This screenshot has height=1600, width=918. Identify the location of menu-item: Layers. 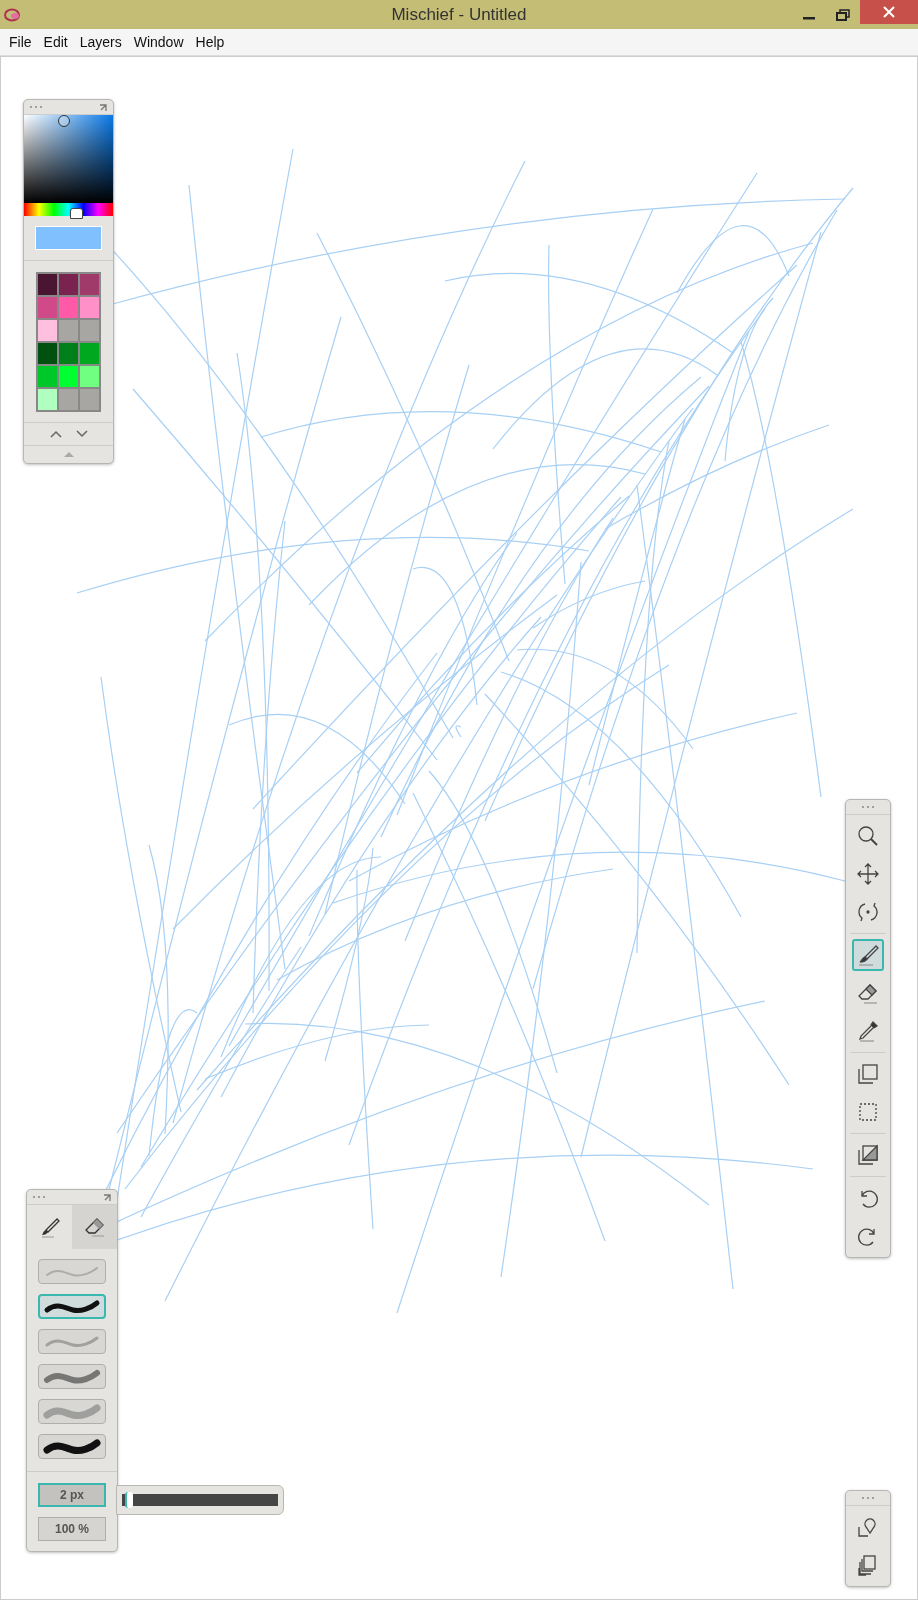
(100, 42).